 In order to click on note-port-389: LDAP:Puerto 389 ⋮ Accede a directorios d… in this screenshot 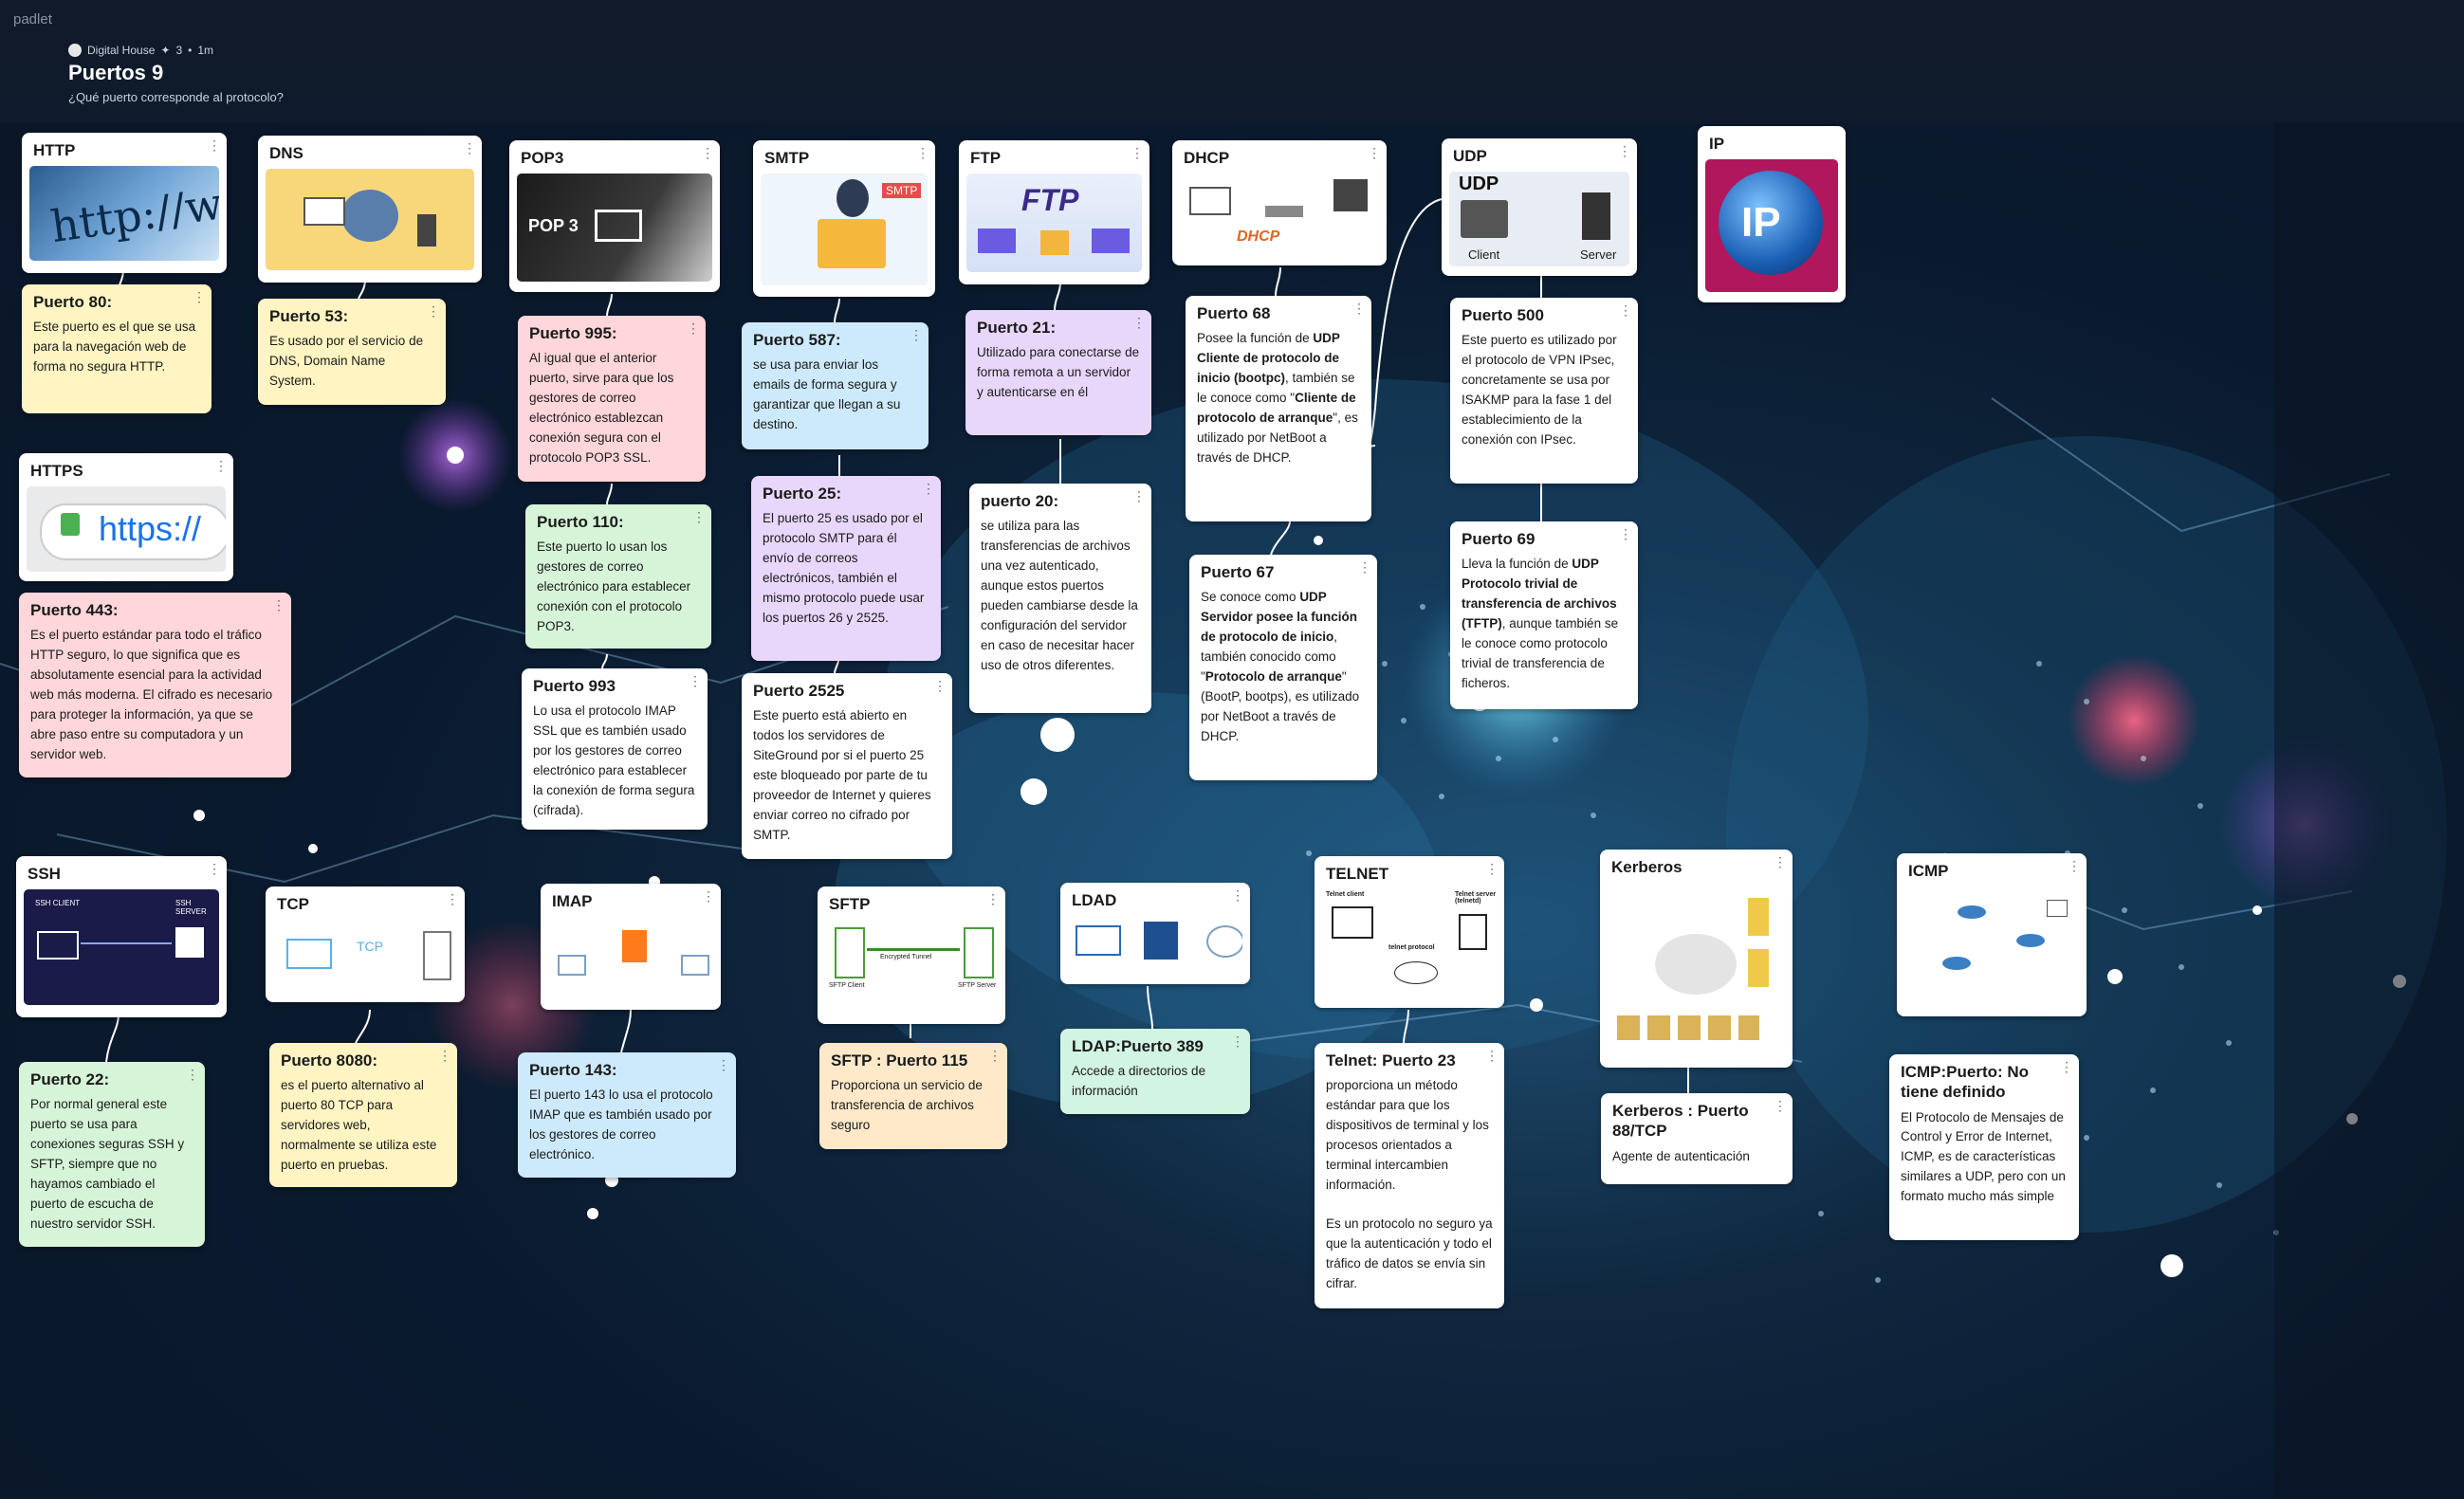, I will do `click(1155, 1071)`.